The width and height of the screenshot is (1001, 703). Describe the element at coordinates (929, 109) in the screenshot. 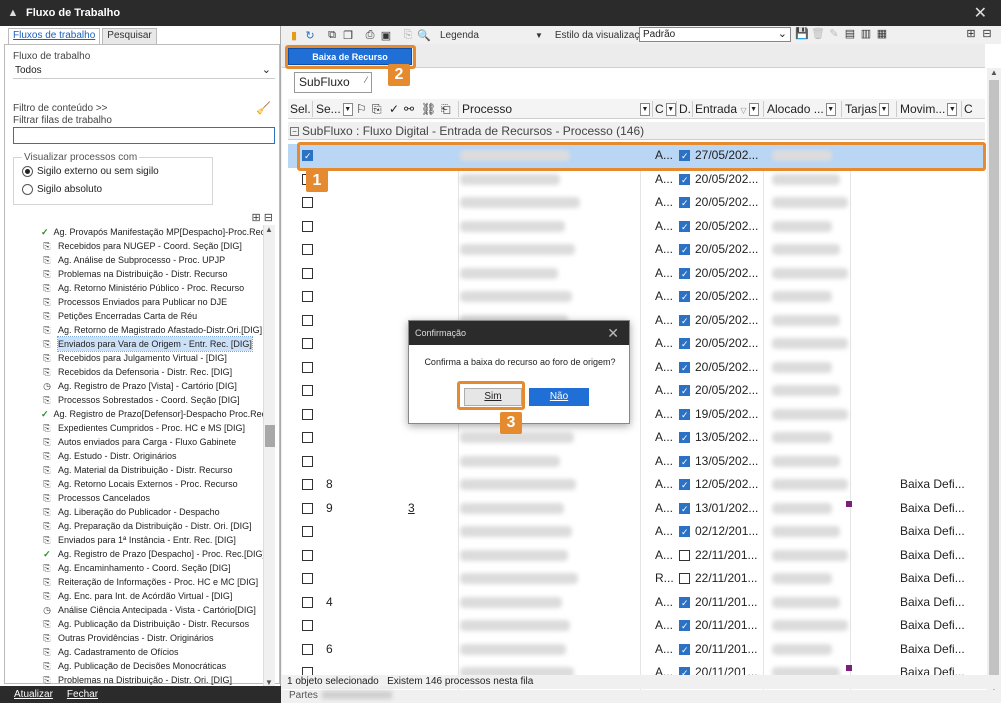

I see `header-movim: Movim... ▼` at that location.